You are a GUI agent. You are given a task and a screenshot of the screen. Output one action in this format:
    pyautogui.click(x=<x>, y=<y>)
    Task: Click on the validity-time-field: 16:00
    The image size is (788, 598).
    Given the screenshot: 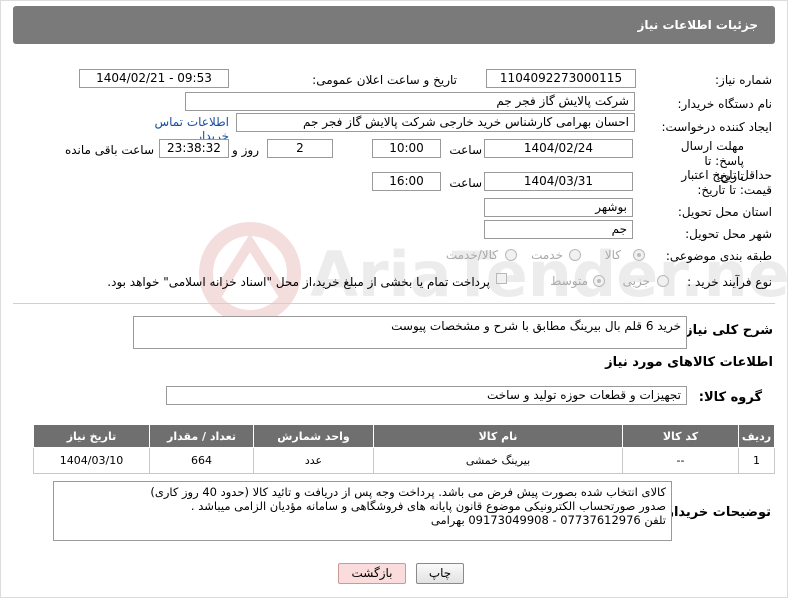 What is the action you would take?
    pyautogui.click(x=406, y=181)
    